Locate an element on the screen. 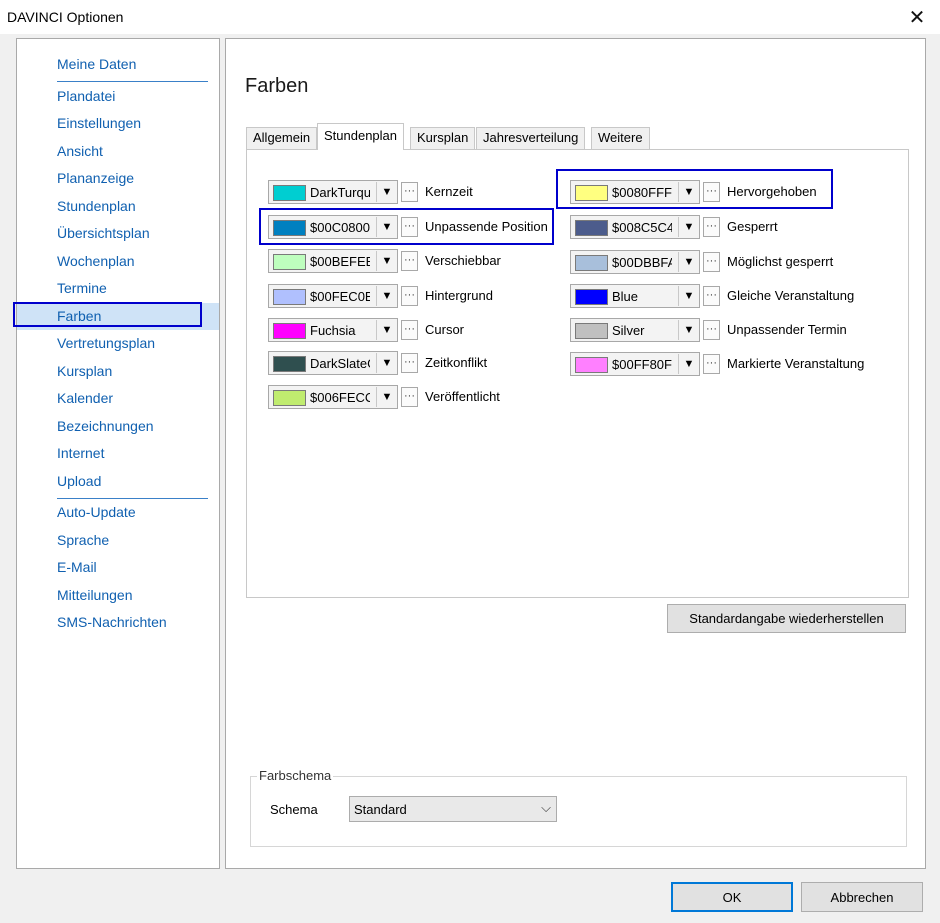 The height and width of the screenshot is (923, 940). tab-jahresverteilung: Jahresverteilung is located at coordinates (531, 138).